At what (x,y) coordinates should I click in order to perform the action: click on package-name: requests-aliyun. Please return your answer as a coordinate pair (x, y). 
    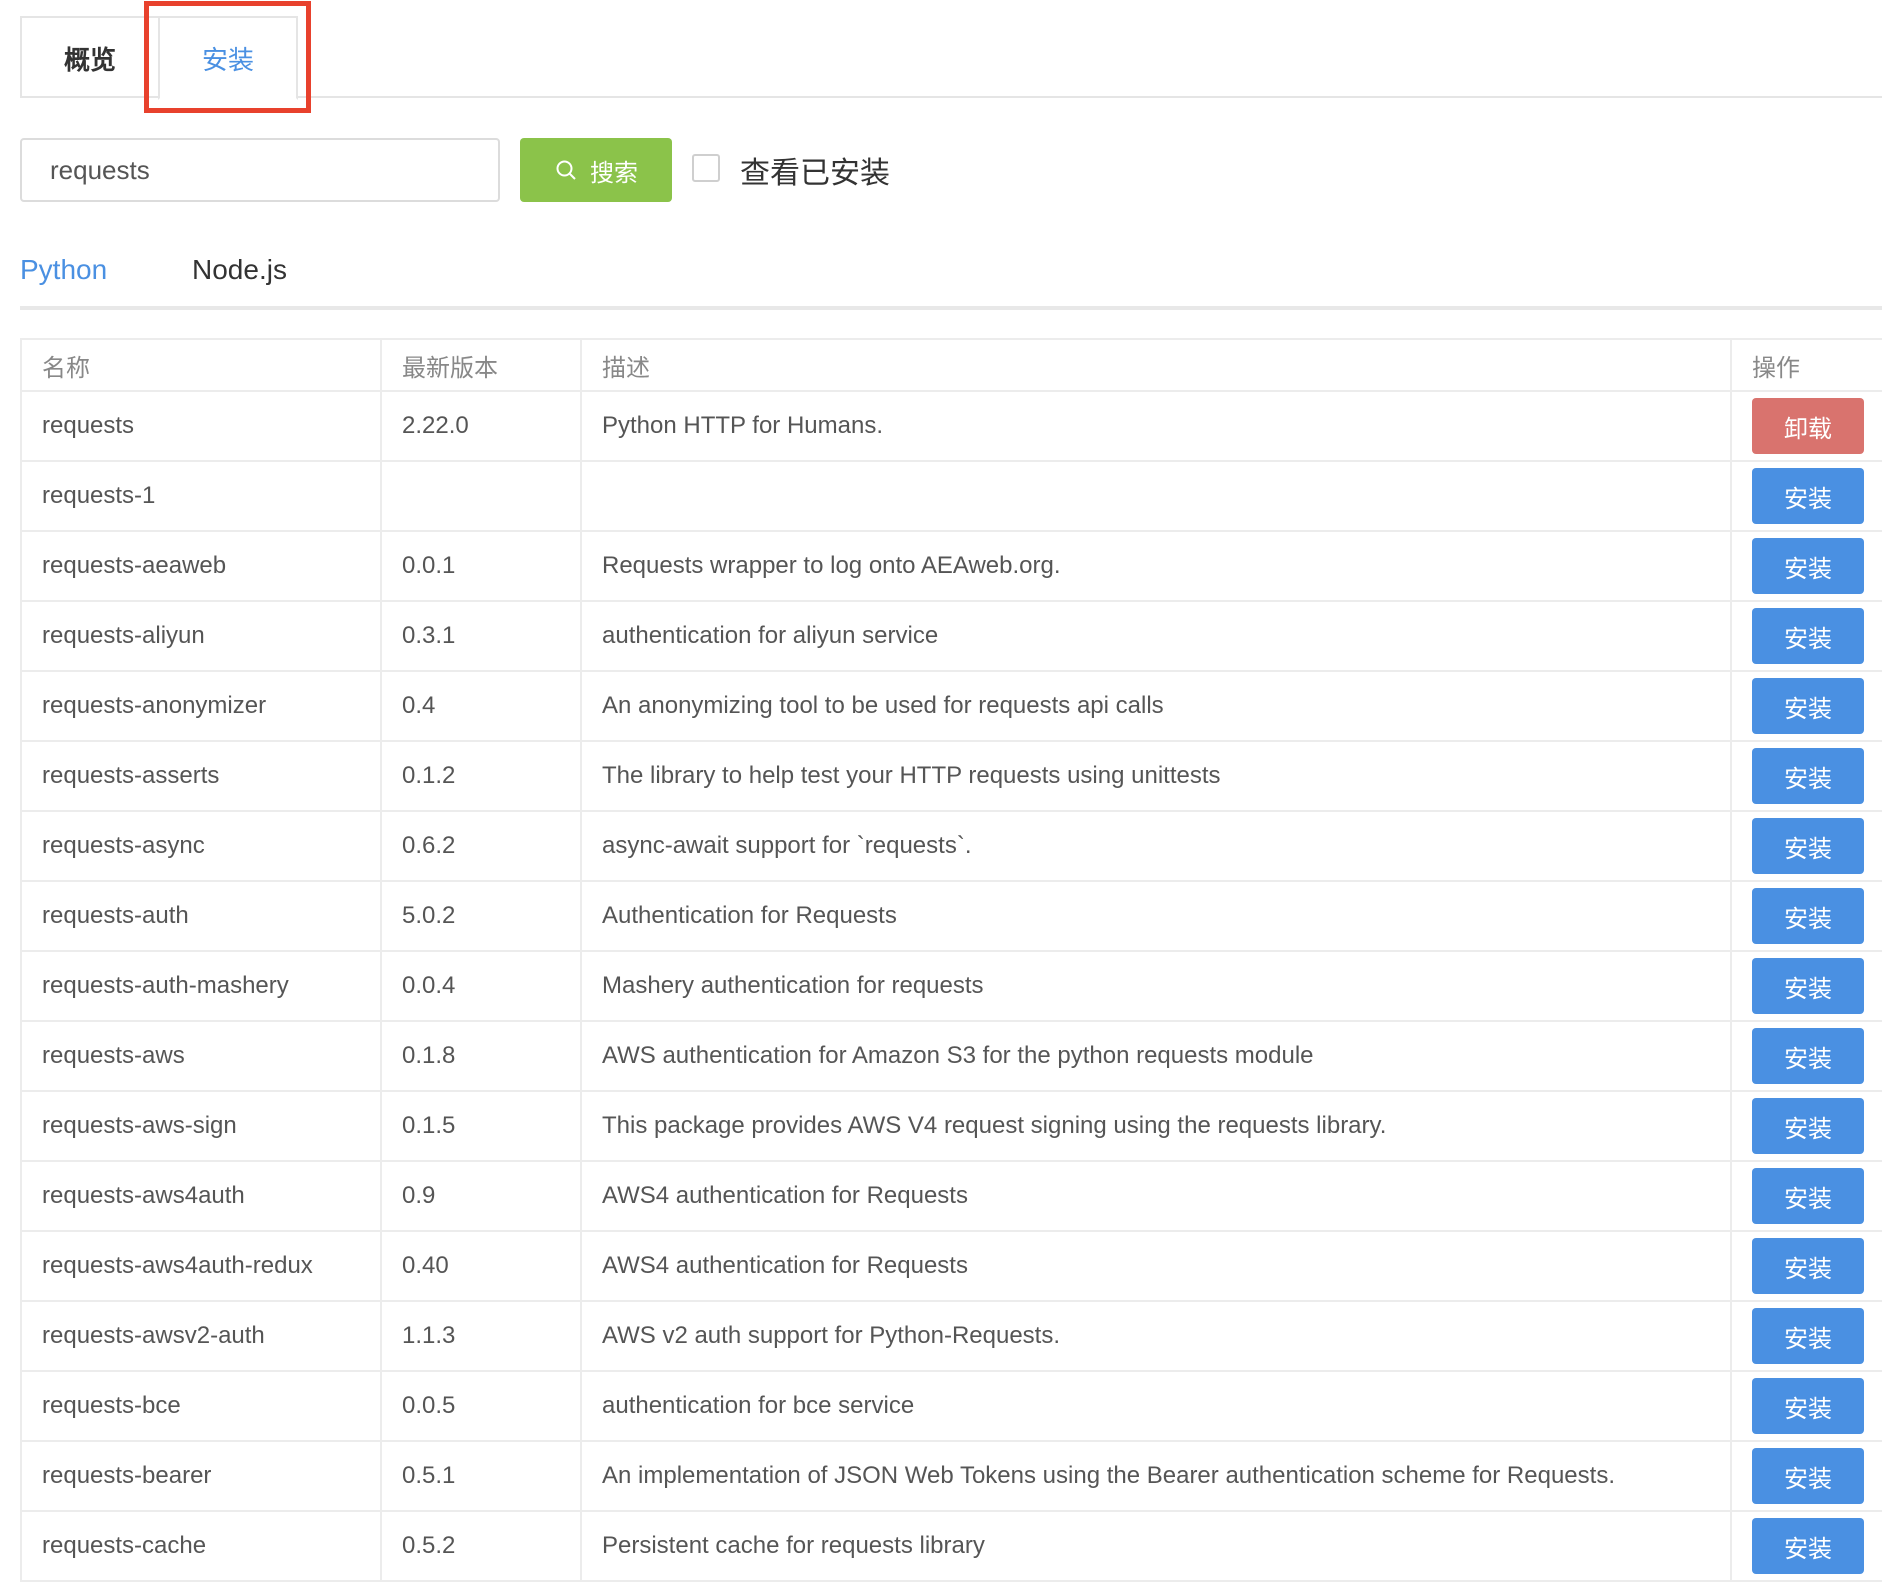
    Looking at the image, I should click on (201, 636).